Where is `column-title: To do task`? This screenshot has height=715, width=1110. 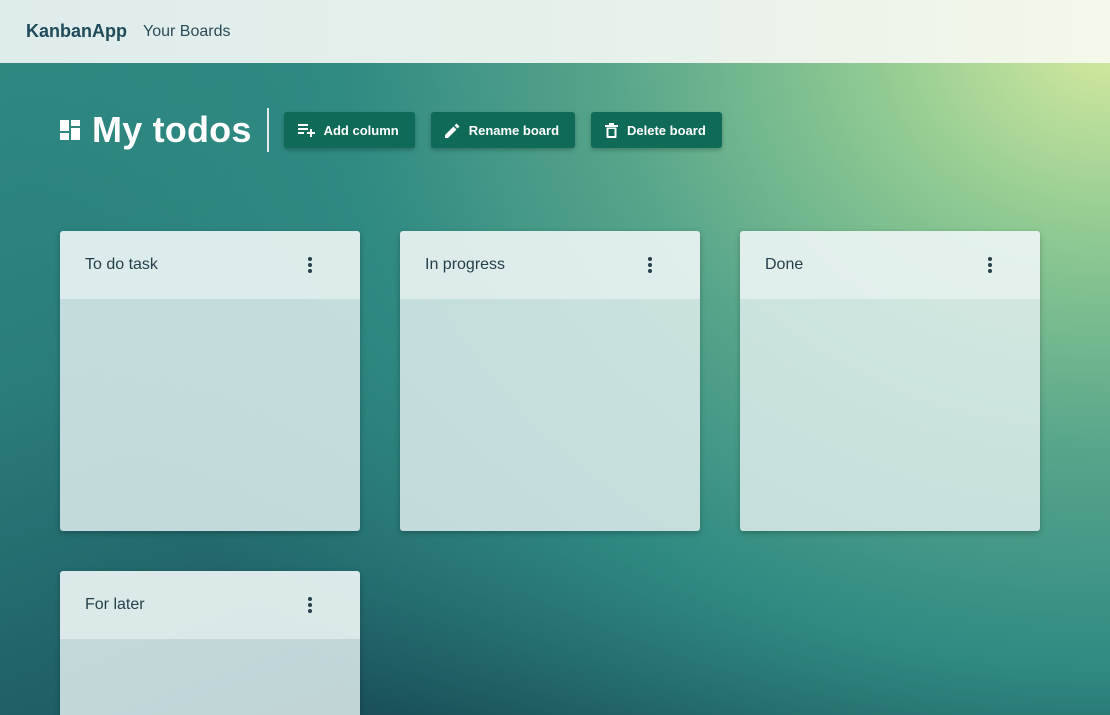
column-title: To do task is located at coordinates (121, 264).